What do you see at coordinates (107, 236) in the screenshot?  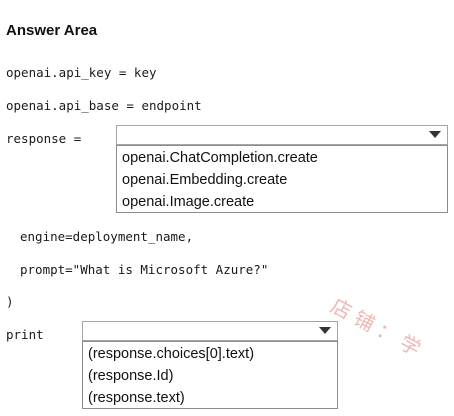 I see `code-line-engine: engine=deployment_name,` at bounding box center [107, 236].